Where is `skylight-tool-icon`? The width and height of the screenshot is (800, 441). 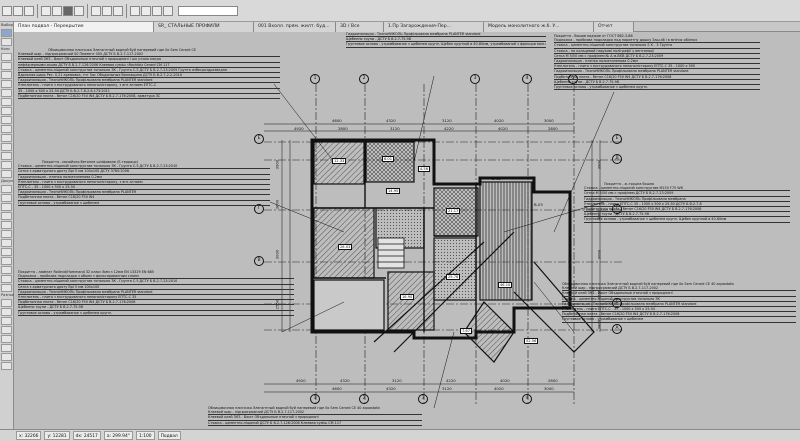
skylight-tool-icon is located at coordinates (6, 348).